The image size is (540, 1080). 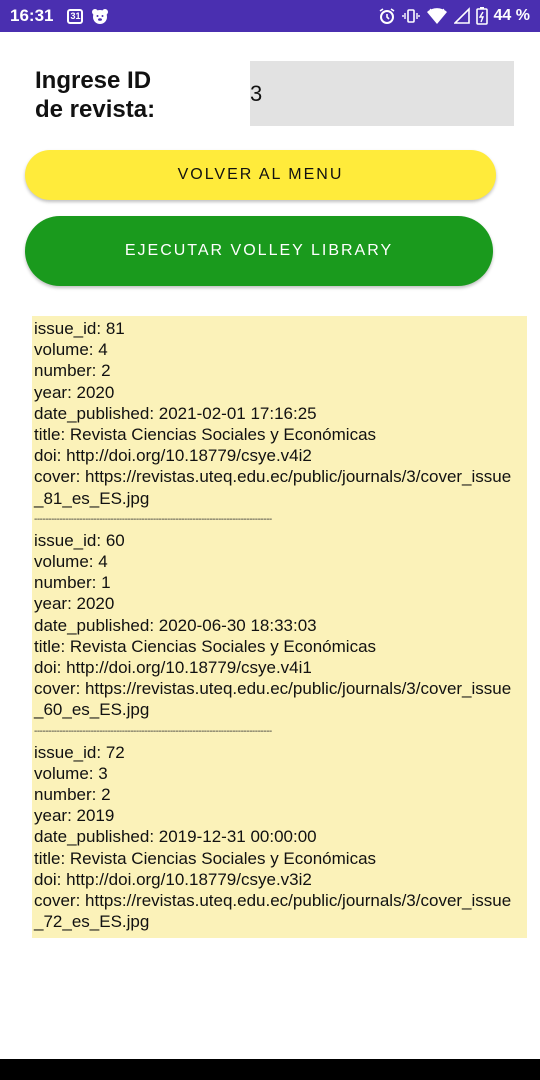 What do you see at coordinates (387, 16) in the screenshot?
I see `alarm-icon` at bounding box center [387, 16].